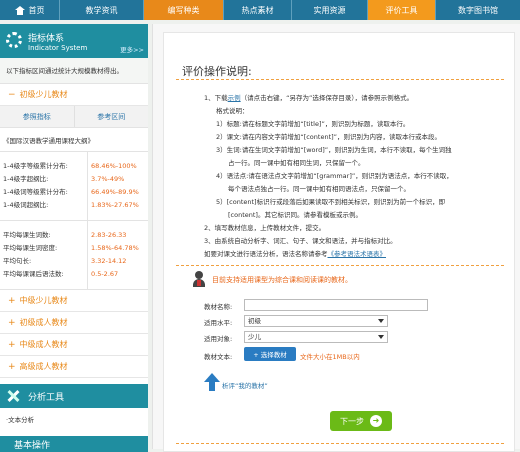 Image resolution: width=520 pixels, height=452 pixels. What do you see at coordinates (74, 367) in the screenshot?
I see `level-advanced-adult: + 高级成人教材` at bounding box center [74, 367].